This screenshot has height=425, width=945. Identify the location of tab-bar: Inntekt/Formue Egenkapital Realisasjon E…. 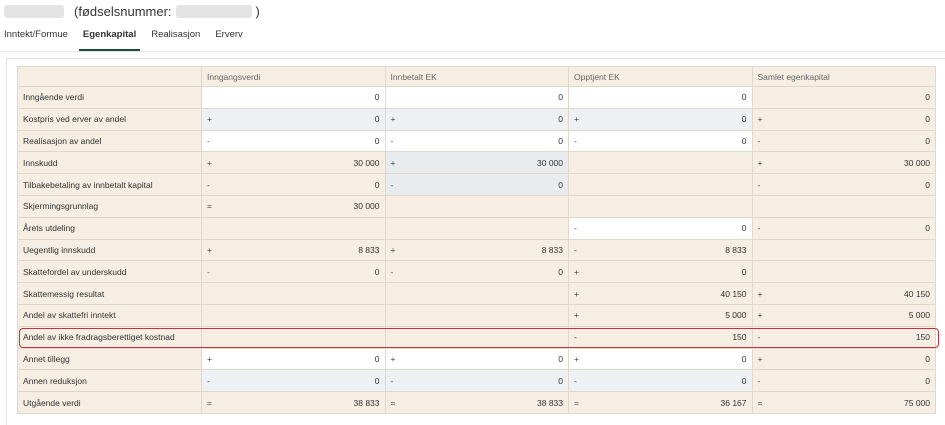
(131, 40).